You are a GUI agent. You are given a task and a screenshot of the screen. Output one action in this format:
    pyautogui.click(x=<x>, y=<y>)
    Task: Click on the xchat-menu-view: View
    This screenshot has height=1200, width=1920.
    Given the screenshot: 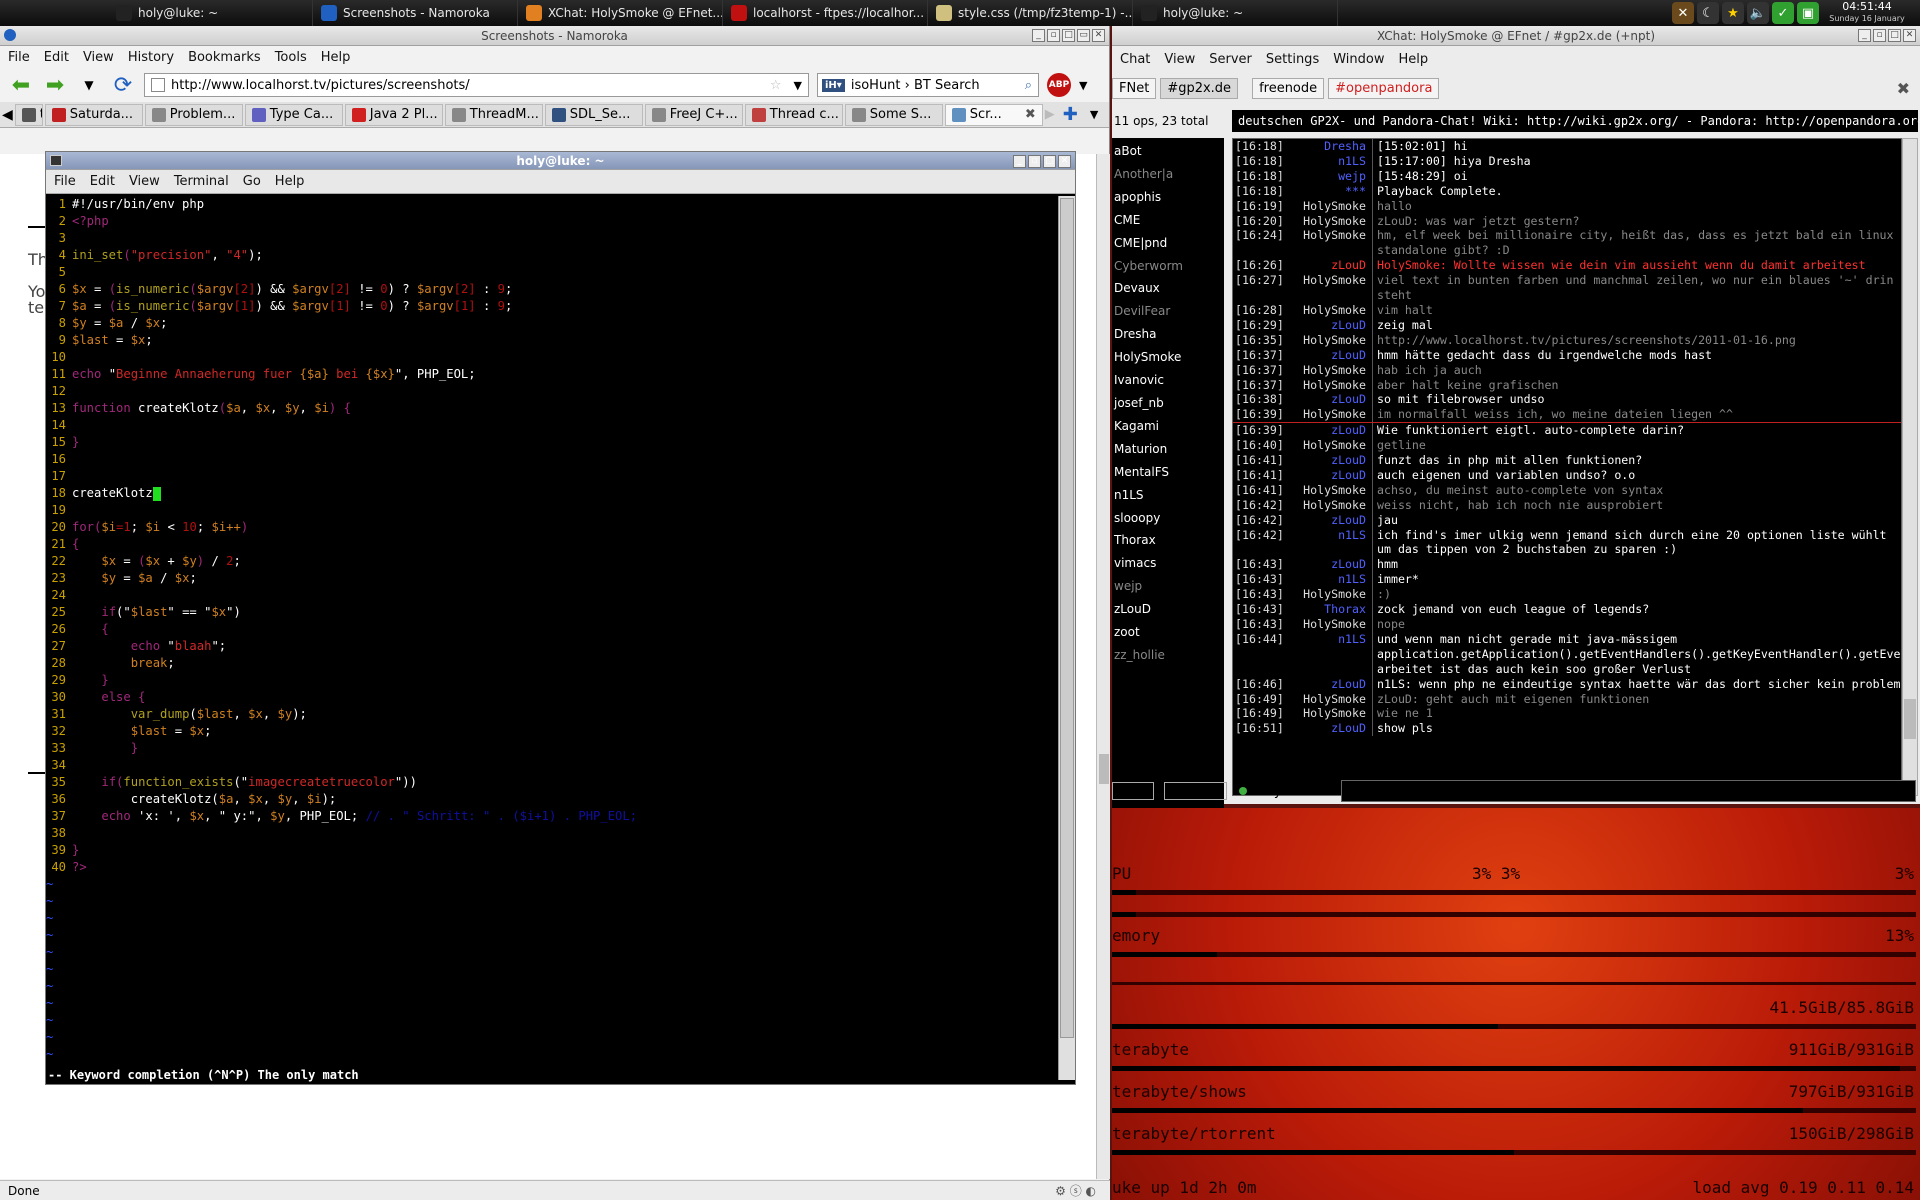 What is the action you would take?
    pyautogui.click(x=1179, y=59)
    